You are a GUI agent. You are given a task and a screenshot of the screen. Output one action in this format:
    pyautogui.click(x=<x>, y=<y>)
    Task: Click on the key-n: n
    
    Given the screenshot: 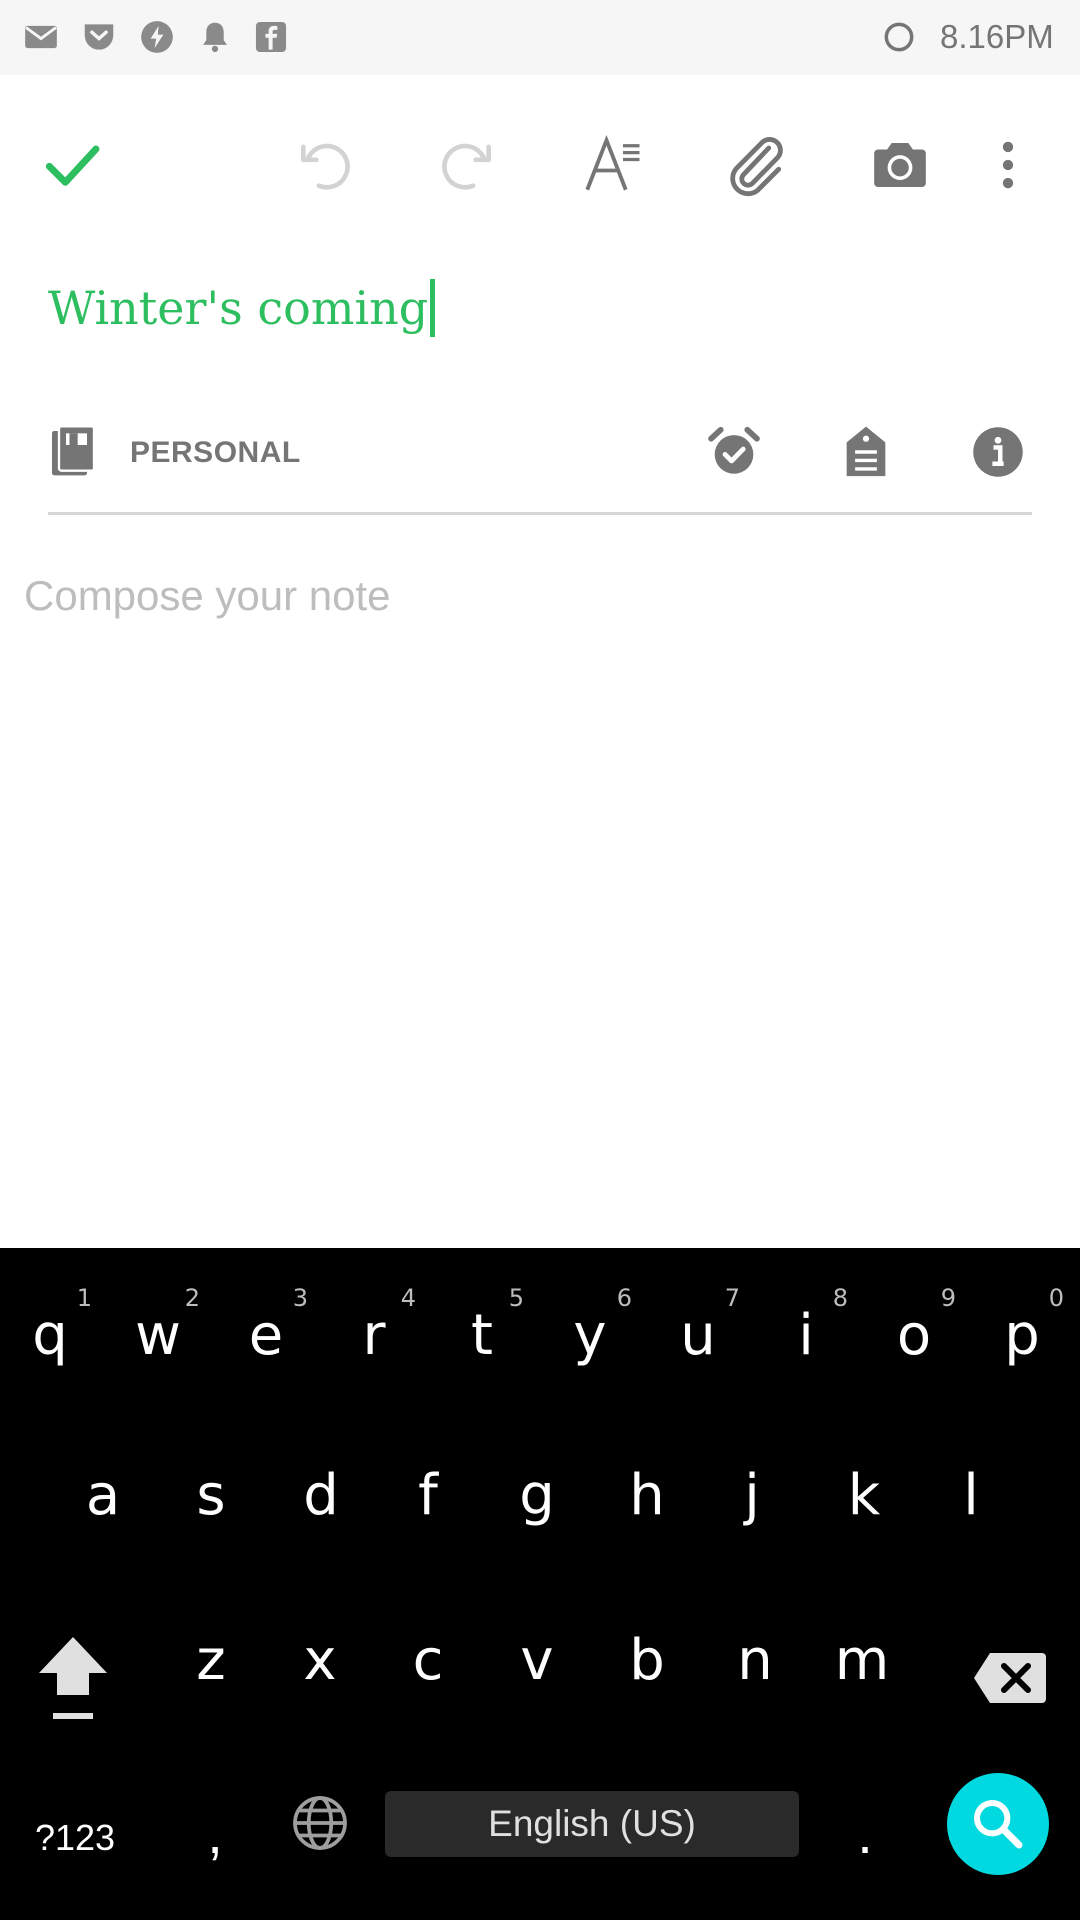 What is the action you would take?
    pyautogui.click(x=755, y=1678)
    